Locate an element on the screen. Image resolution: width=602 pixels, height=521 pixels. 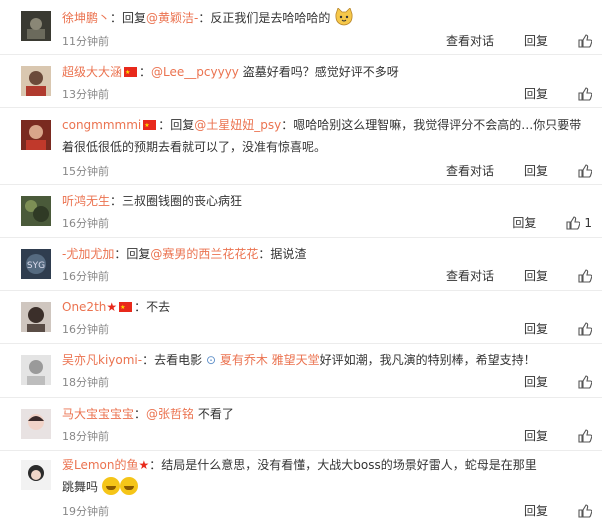
timestamp: 13分钟前 is located at coordinates (85, 94).